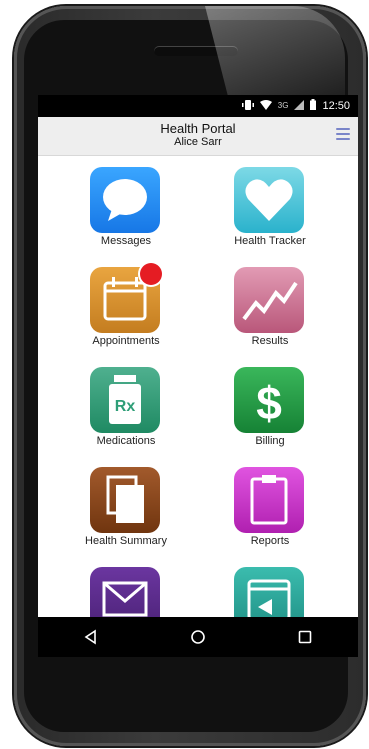 This screenshot has width=369, height=749. I want to click on tile-calendar-return, so click(270, 586).